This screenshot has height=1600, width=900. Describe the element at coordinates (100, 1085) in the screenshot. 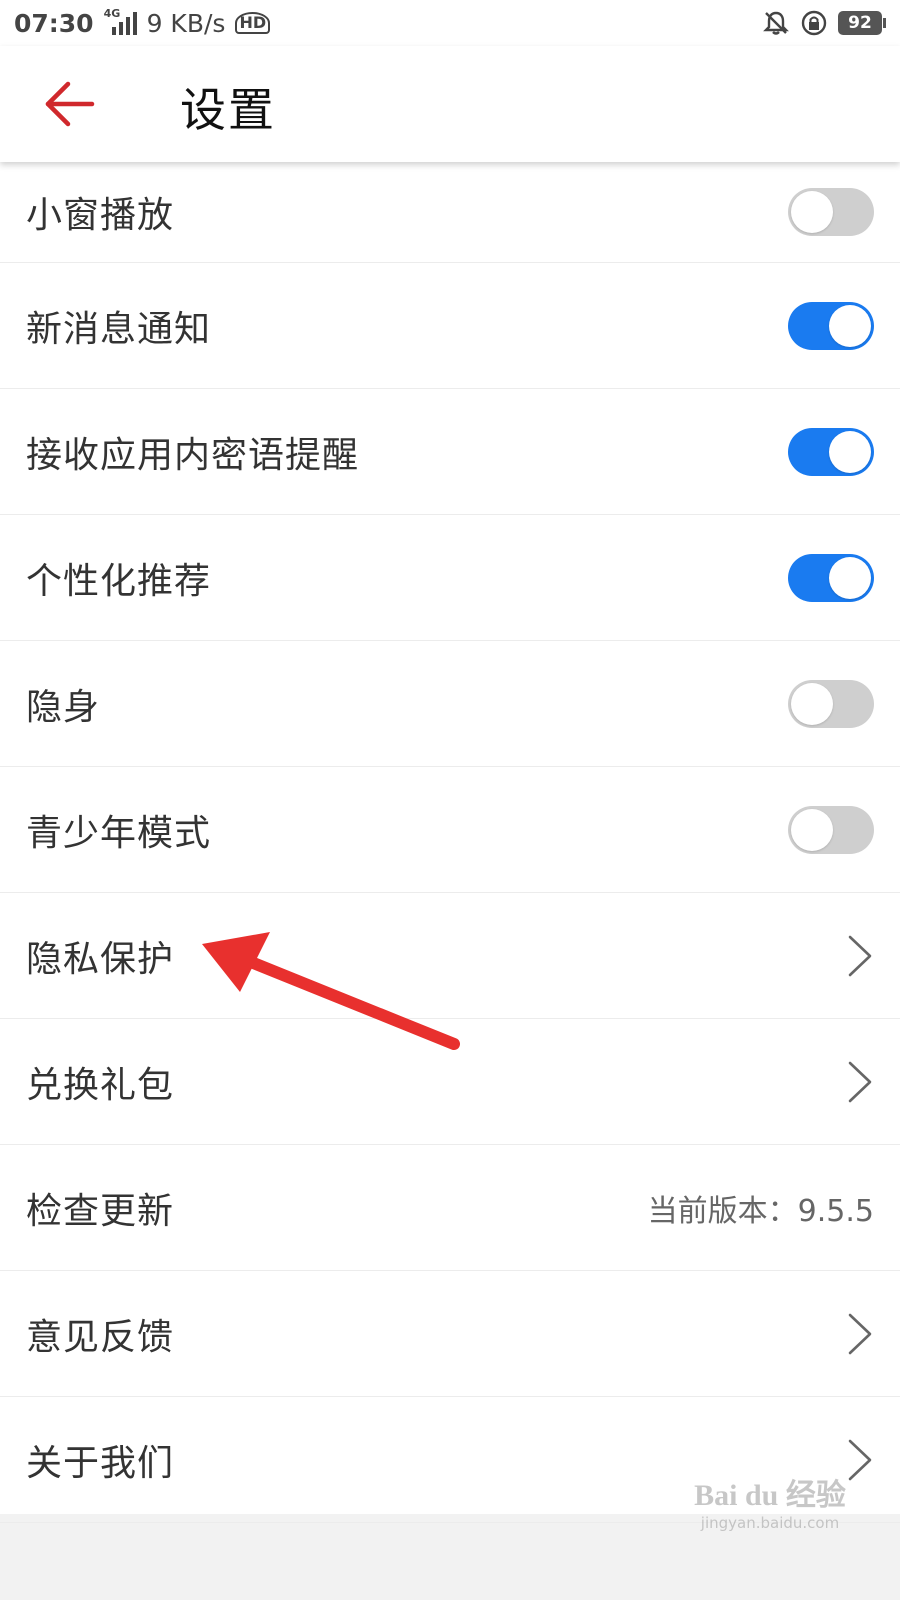

I see `setting-label: 兑换礼包` at that location.